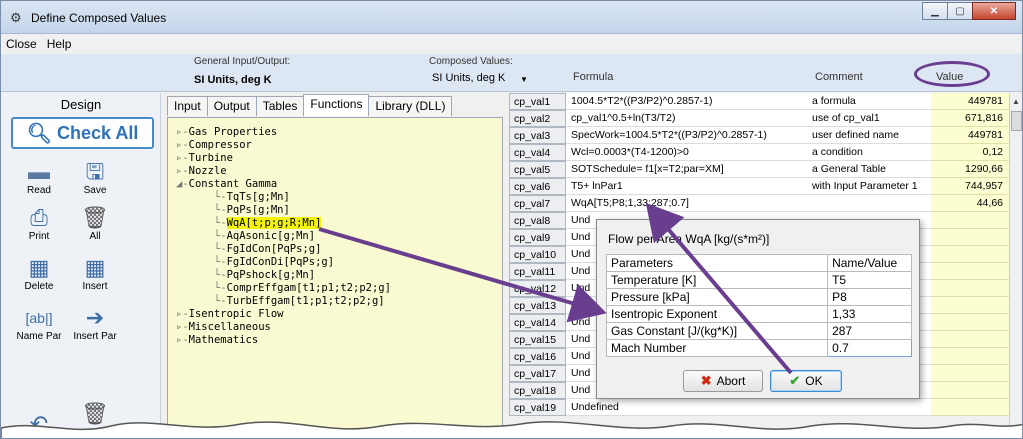  What do you see at coordinates (960, 11) in the screenshot?
I see `maximize-icon: ▢` at bounding box center [960, 11].